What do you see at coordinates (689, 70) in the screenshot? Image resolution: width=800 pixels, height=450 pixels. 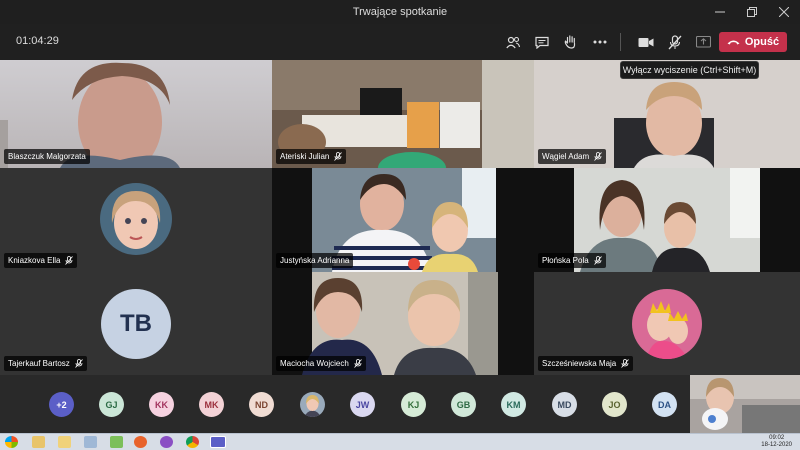 I see `unmute-tooltip: Wyłącz wyciszenie (Ctrl+Shift+M)` at bounding box center [689, 70].